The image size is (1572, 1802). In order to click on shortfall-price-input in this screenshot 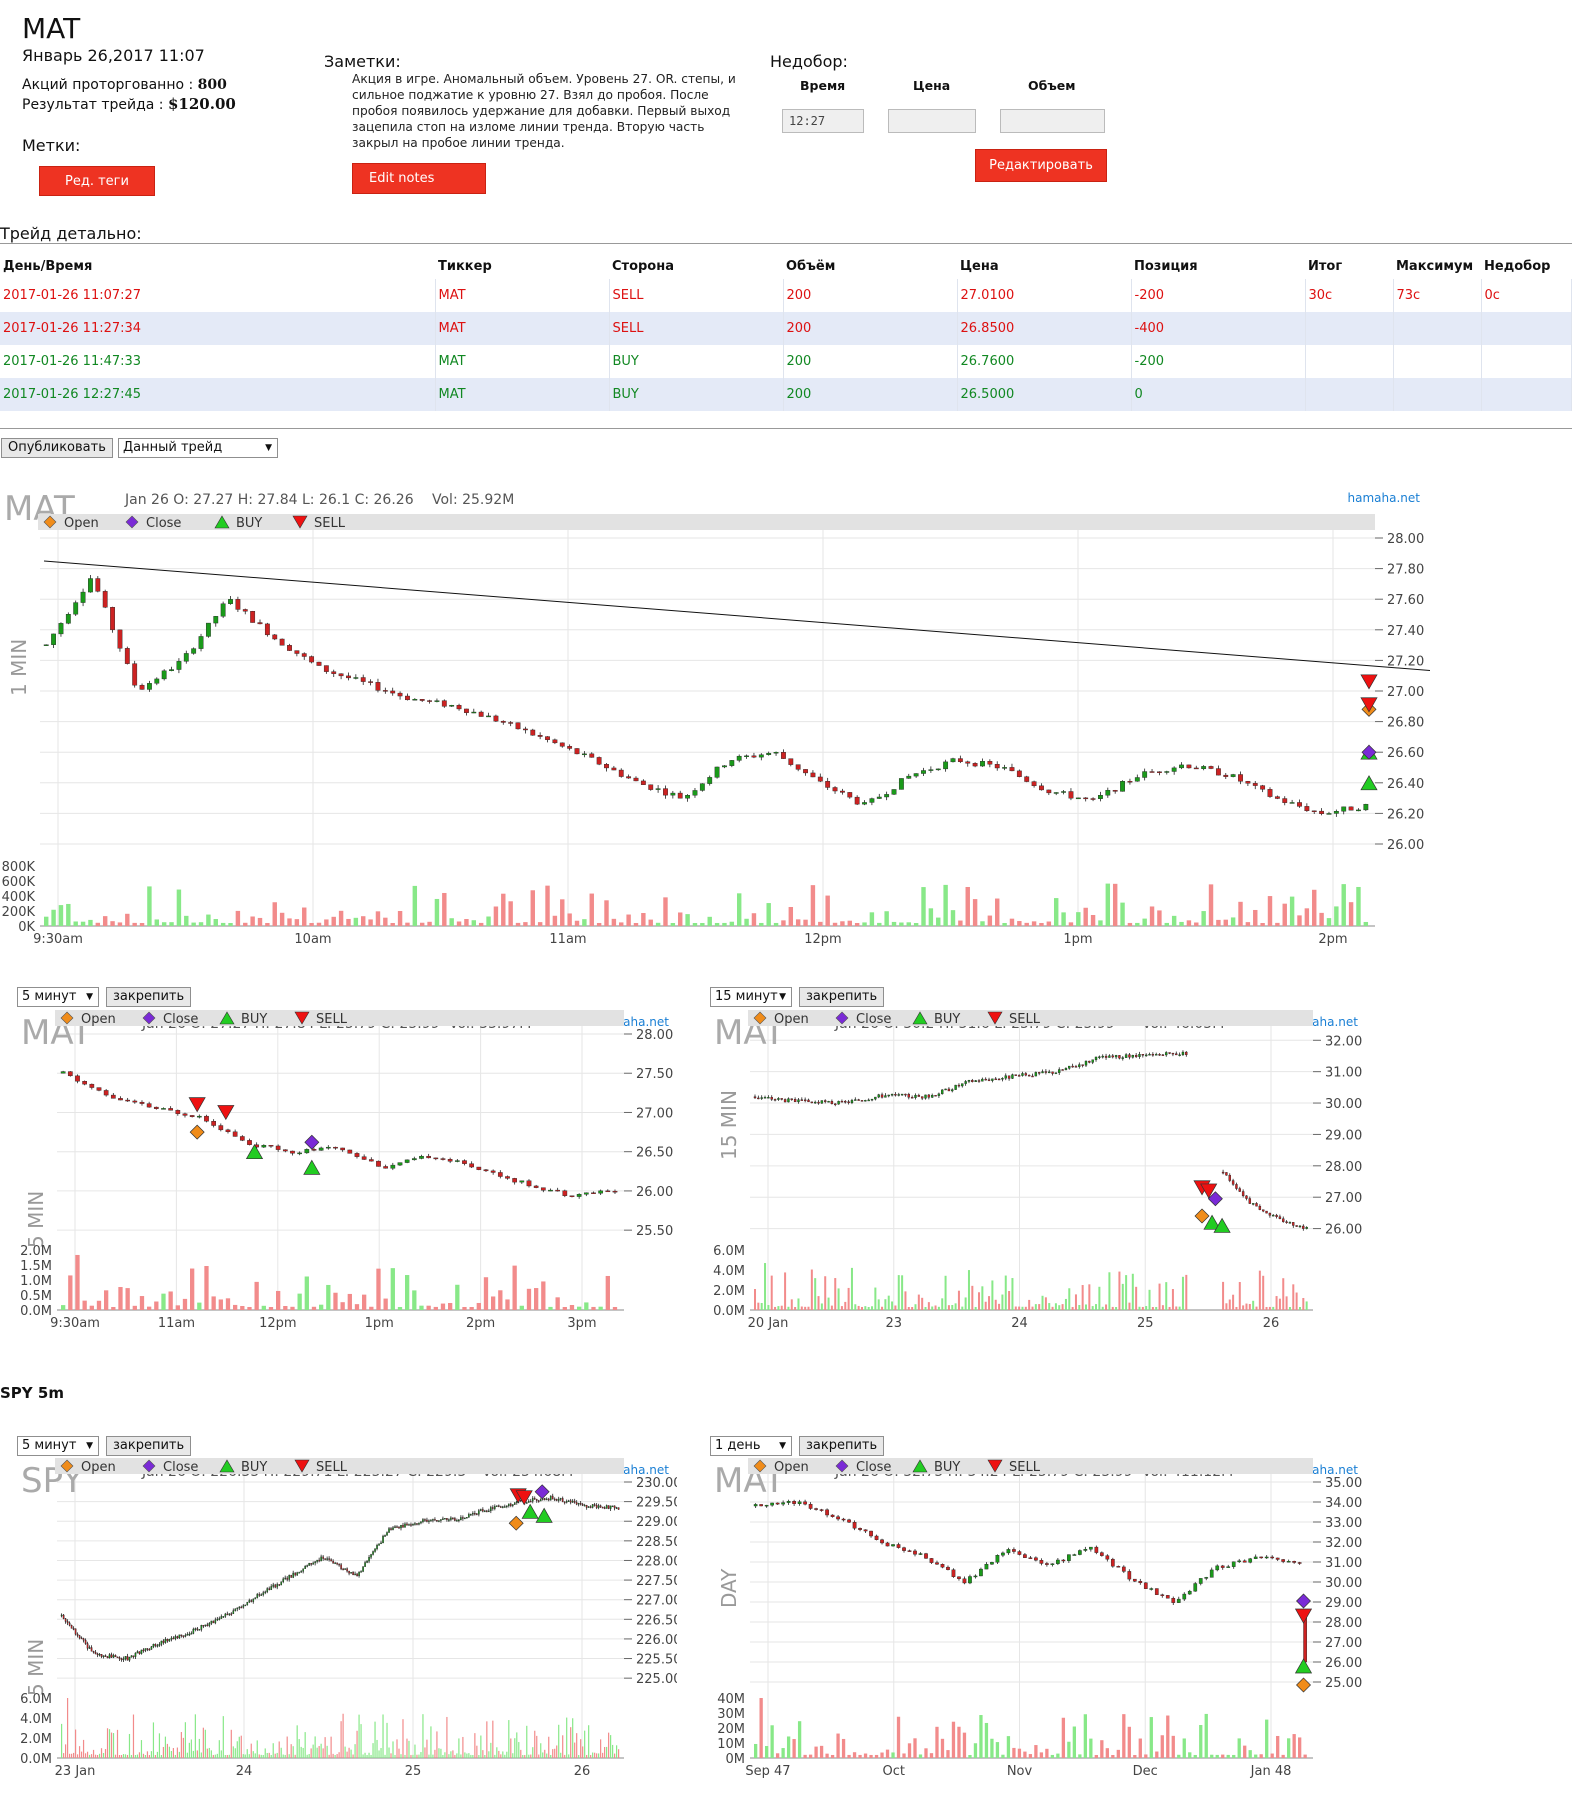, I will do `click(932, 121)`.